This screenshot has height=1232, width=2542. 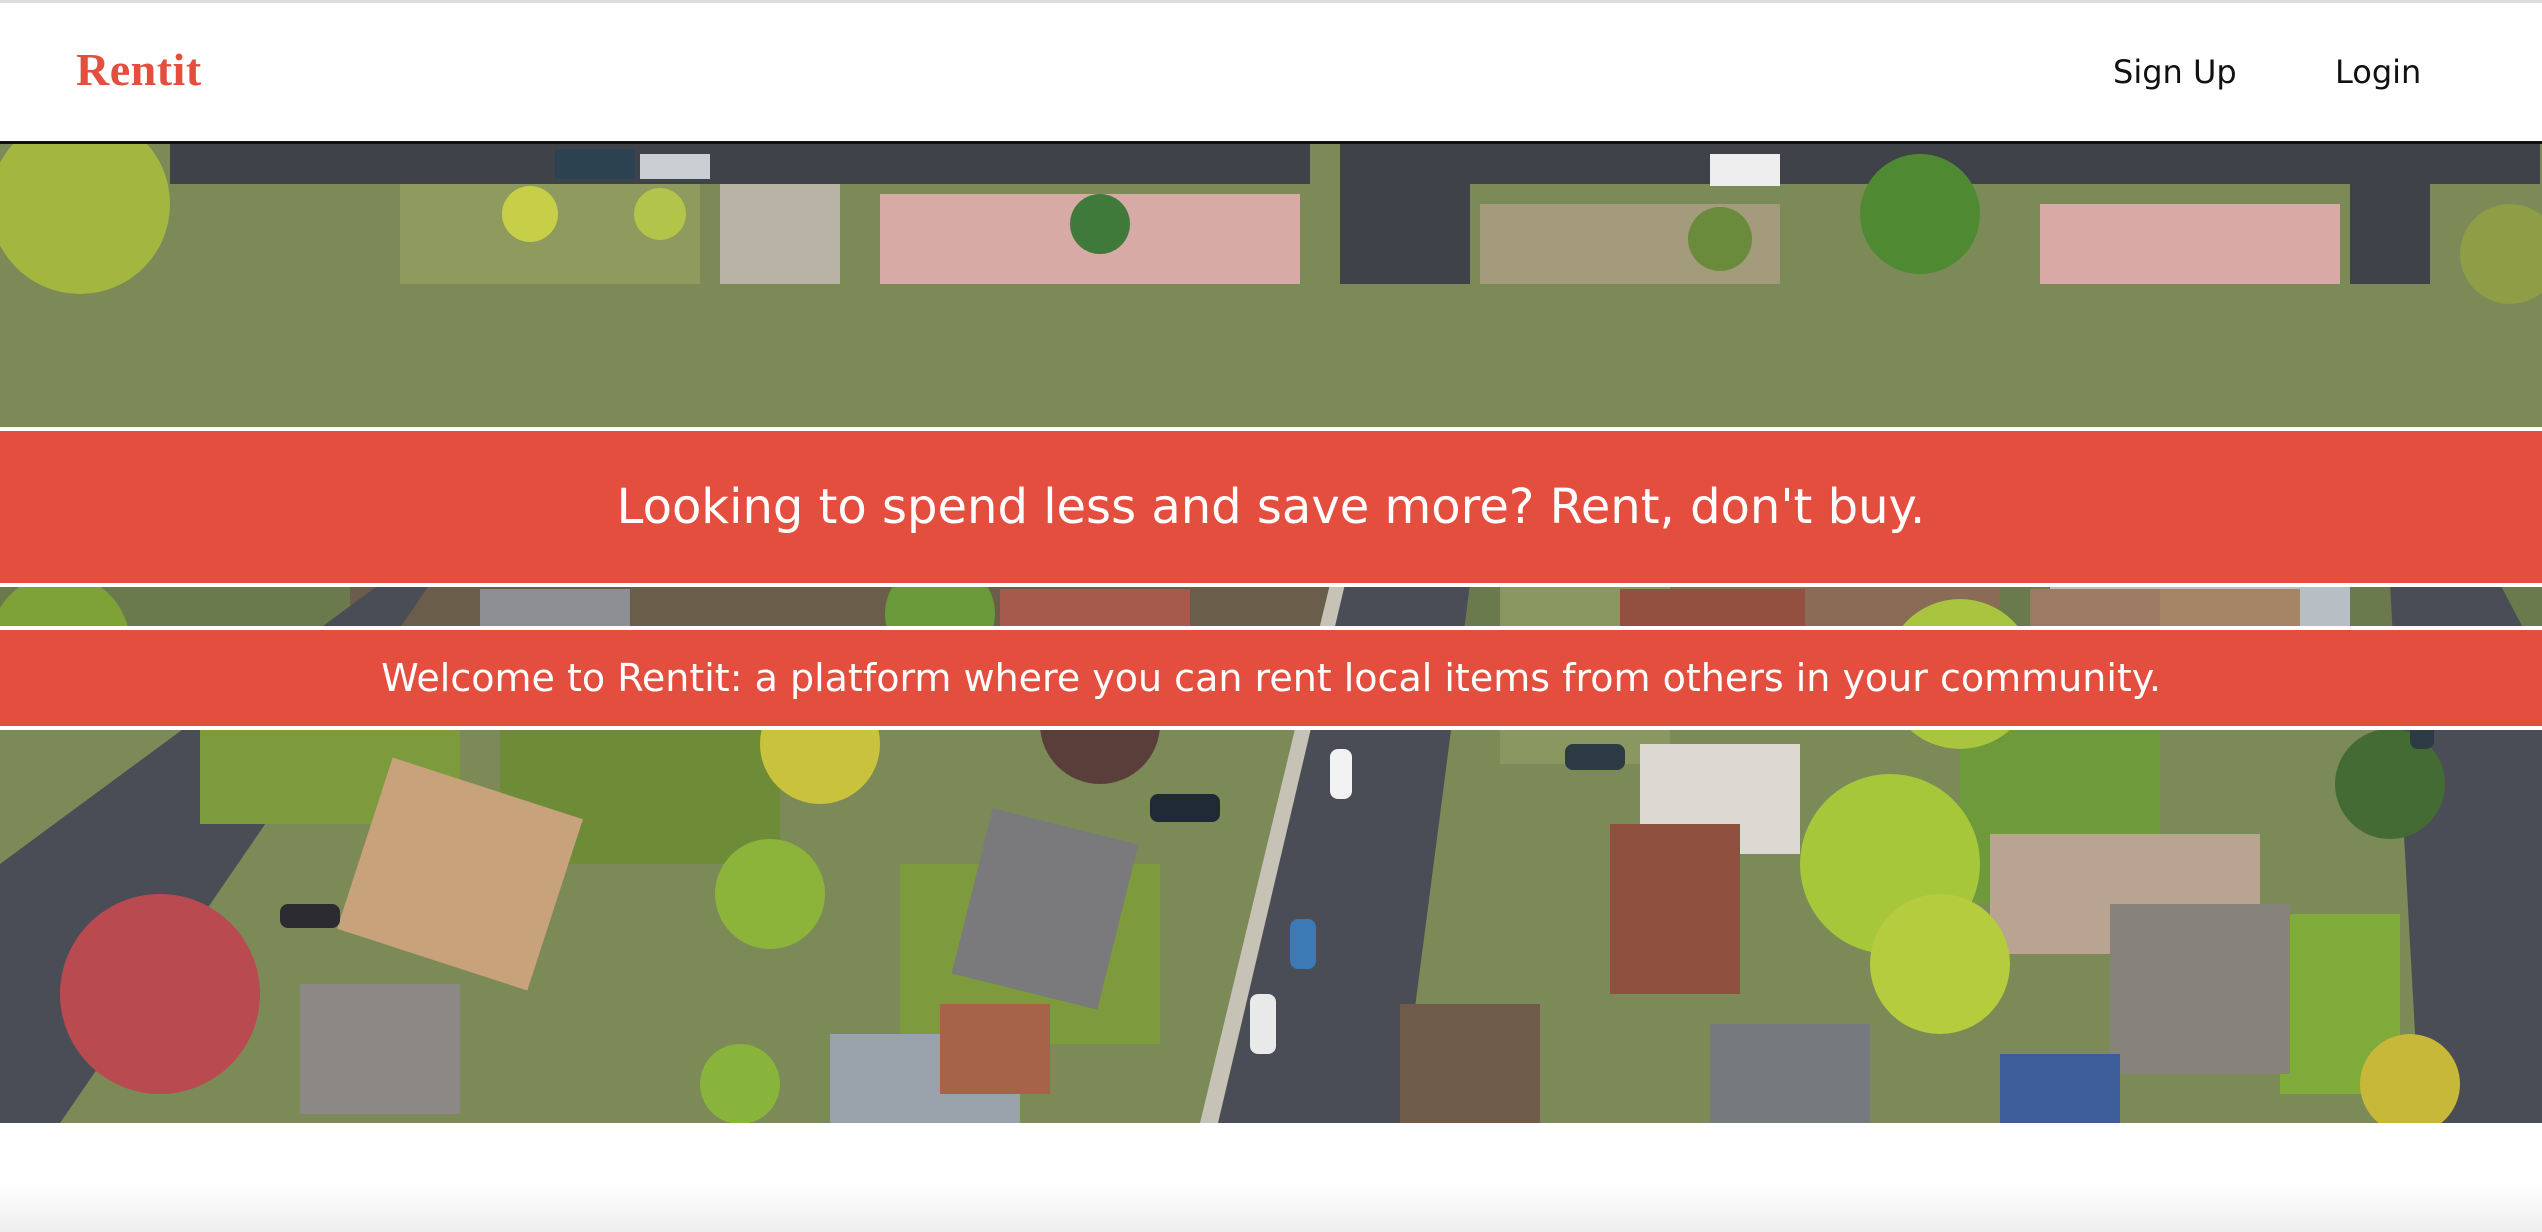 I want to click on page-content-area, so click(x=1271, y=1177).